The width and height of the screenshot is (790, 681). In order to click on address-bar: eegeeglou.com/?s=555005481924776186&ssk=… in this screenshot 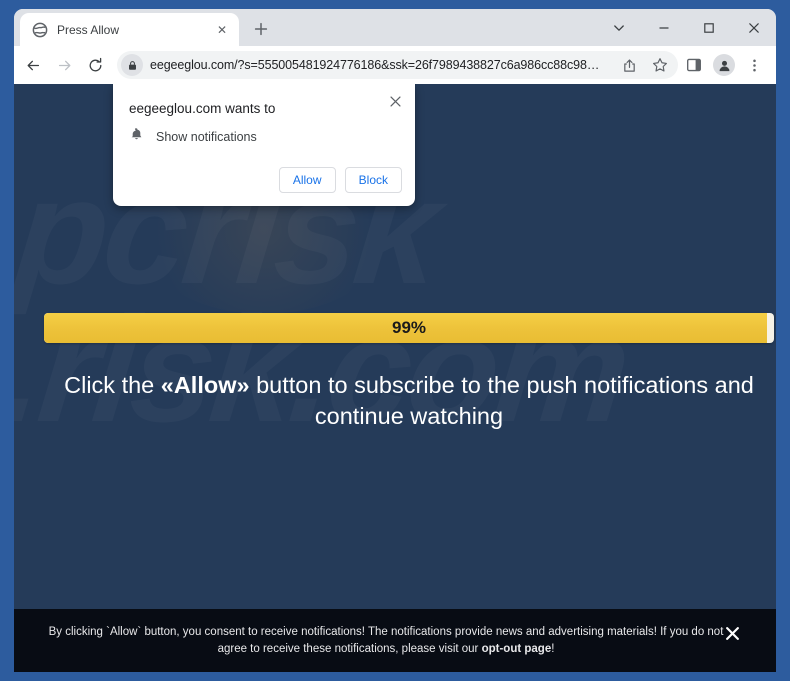, I will do `click(397, 65)`.